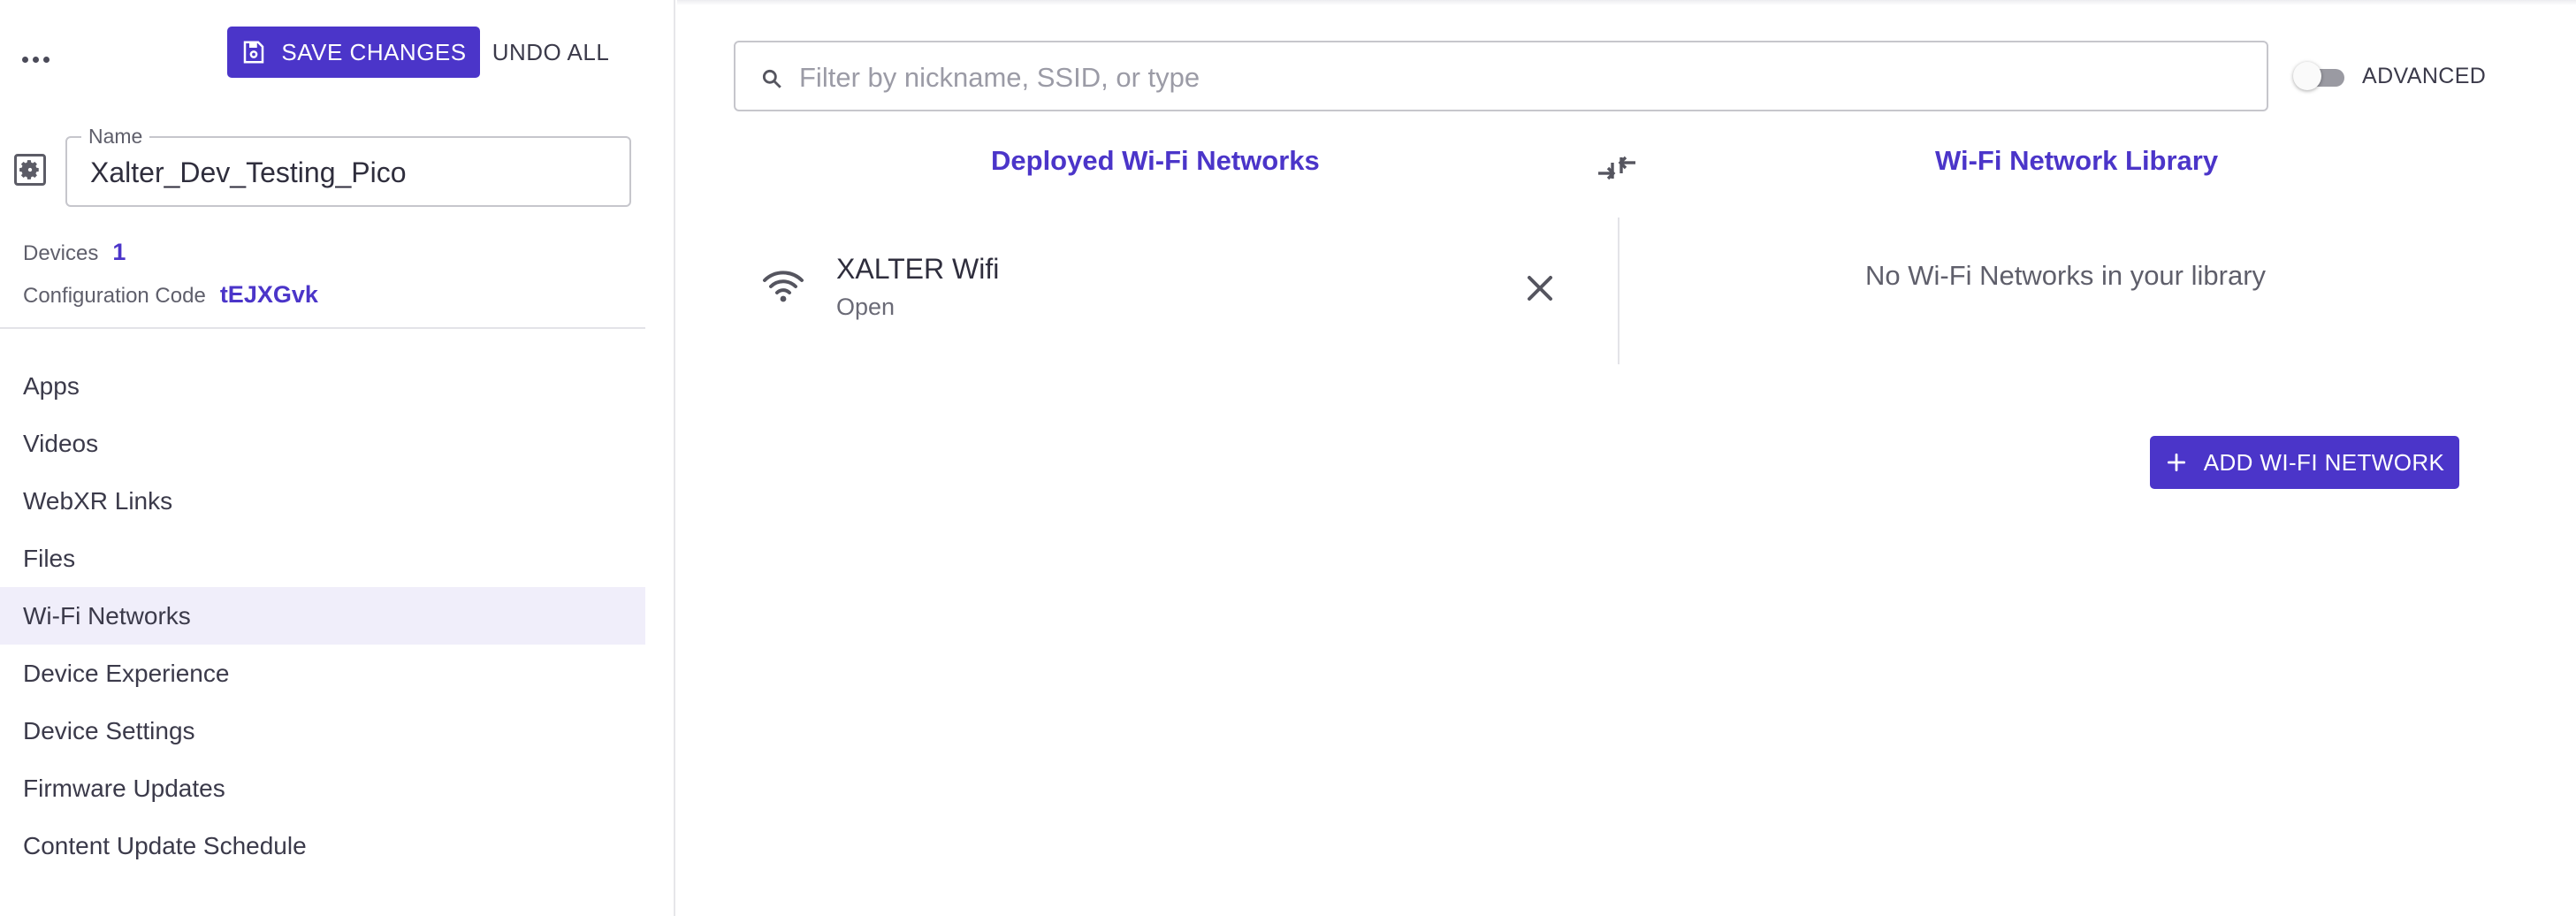 Image resolution: width=2576 pixels, height=916 pixels. What do you see at coordinates (269, 295) in the screenshot?
I see `configuration-code-value: tEJXGvk` at bounding box center [269, 295].